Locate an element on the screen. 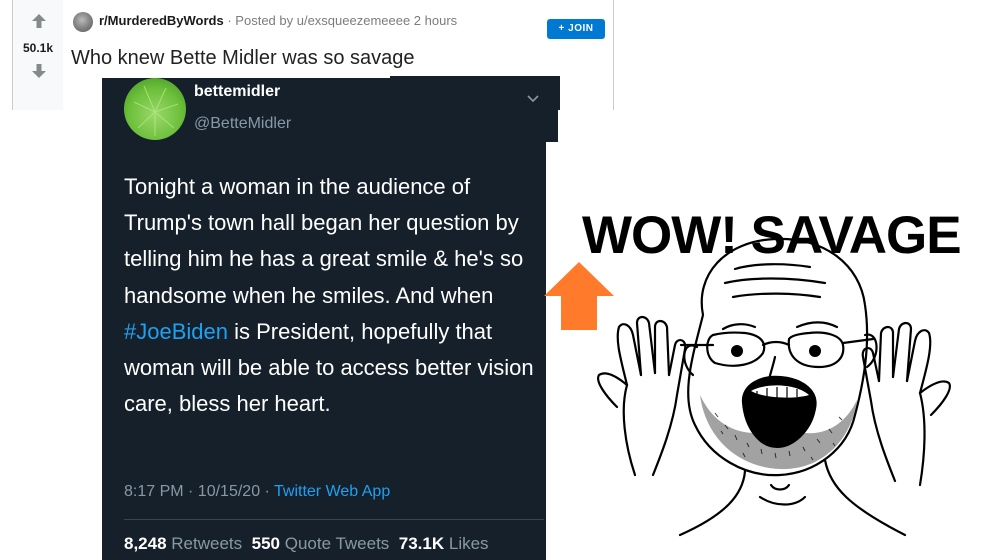 The width and height of the screenshot is (1000, 560). retweets-label: Retweets is located at coordinates (207, 543).